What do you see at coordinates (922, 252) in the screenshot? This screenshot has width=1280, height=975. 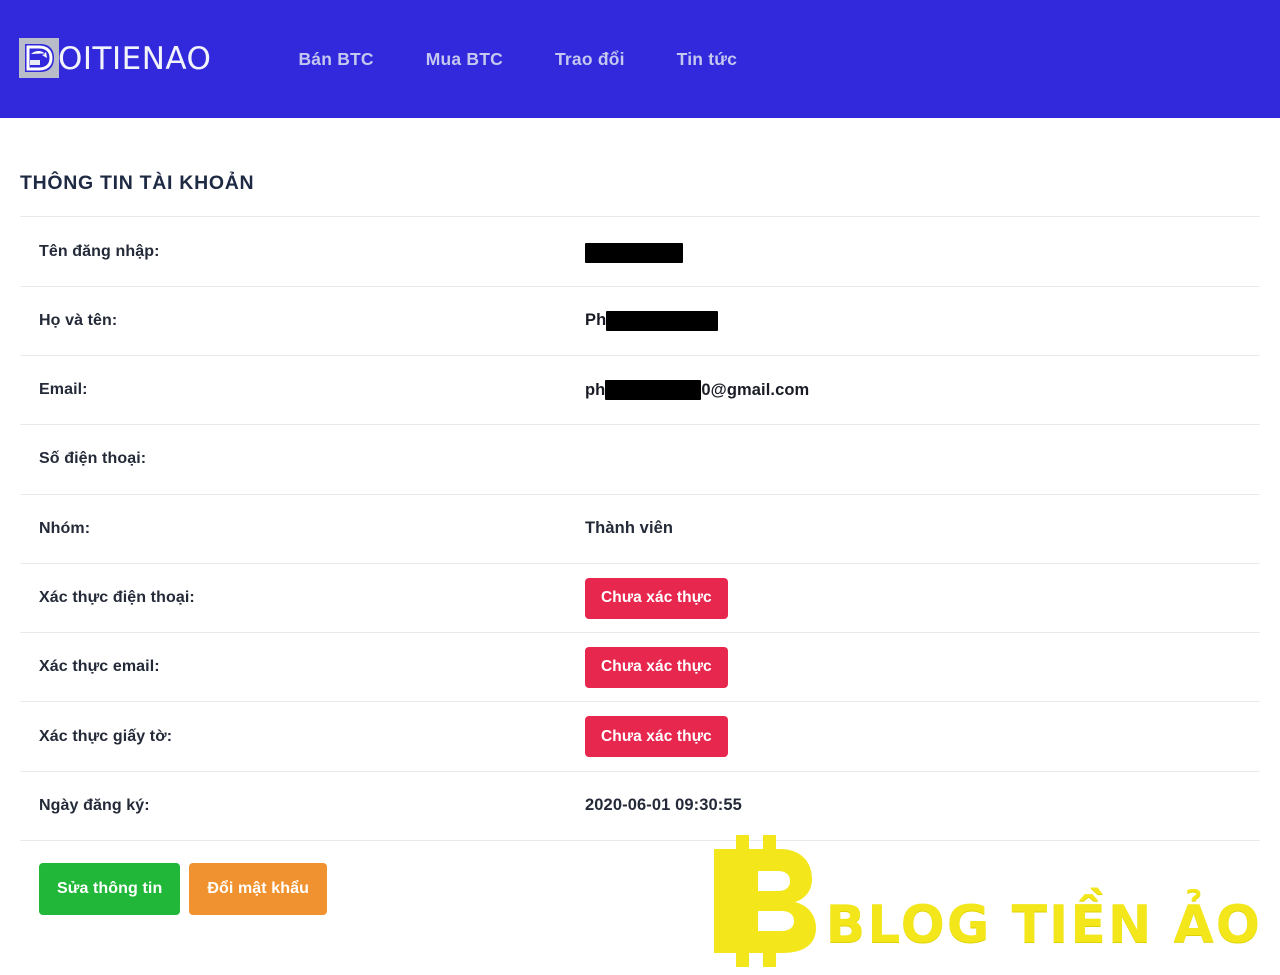 I see `value-username` at bounding box center [922, 252].